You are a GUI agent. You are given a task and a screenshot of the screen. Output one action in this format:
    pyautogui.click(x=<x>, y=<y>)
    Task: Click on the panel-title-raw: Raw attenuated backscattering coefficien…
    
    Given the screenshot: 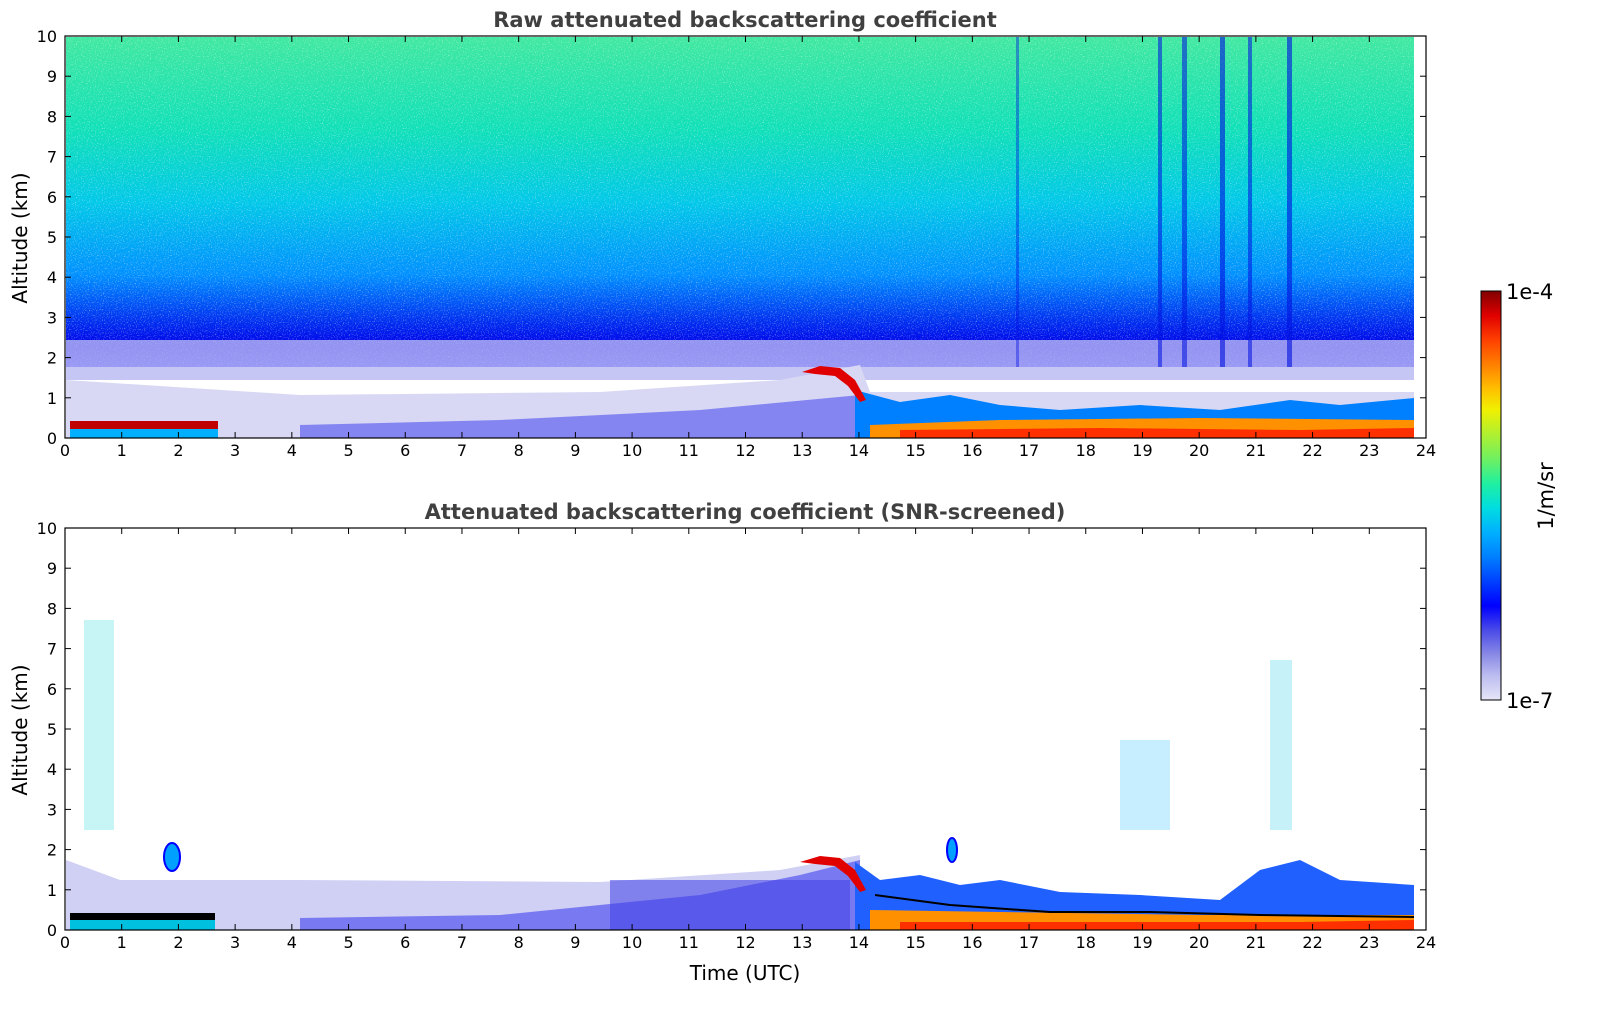 What is the action you would take?
    pyautogui.click(x=745, y=20)
    